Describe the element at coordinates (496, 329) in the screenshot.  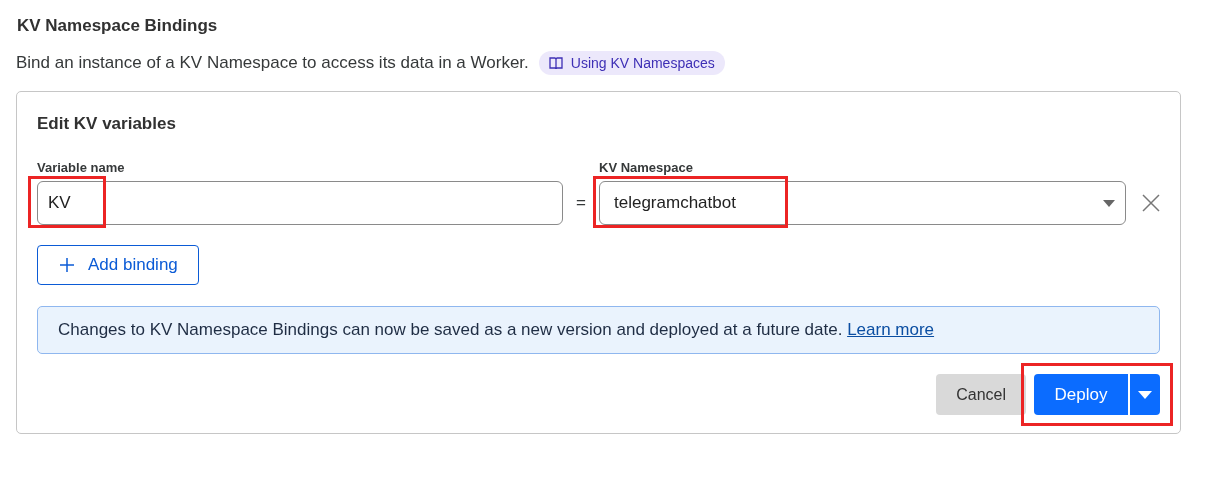
I see `notice-text: Changes to KV Namespace Bindings can now be saved as a new version and deployed at a future date. Learn more` at that location.